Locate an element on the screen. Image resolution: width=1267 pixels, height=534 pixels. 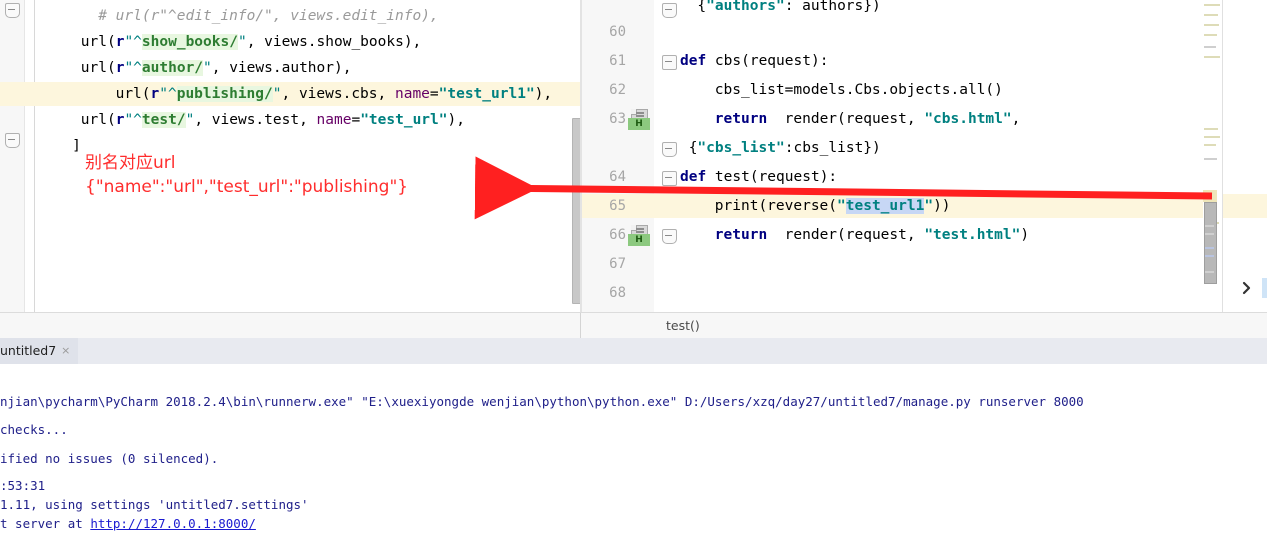
code-token: r is located at coordinates (155, 94).